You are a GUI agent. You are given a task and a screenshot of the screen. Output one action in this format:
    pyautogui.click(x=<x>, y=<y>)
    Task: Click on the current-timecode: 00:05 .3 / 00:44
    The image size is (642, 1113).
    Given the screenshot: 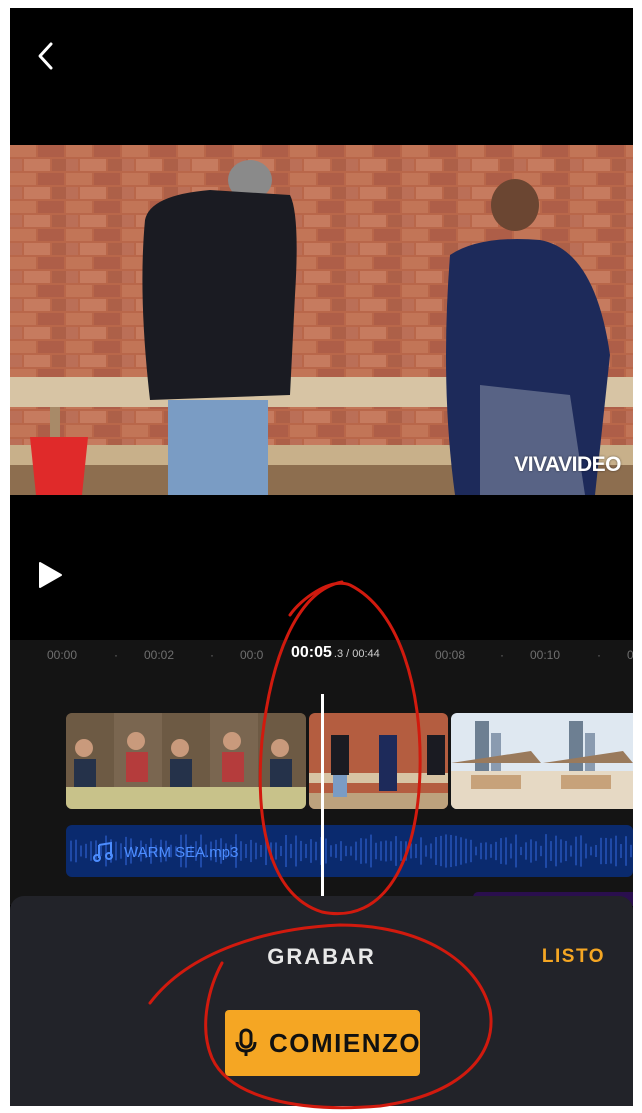 What is the action you would take?
    pyautogui.click(x=335, y=657)
    